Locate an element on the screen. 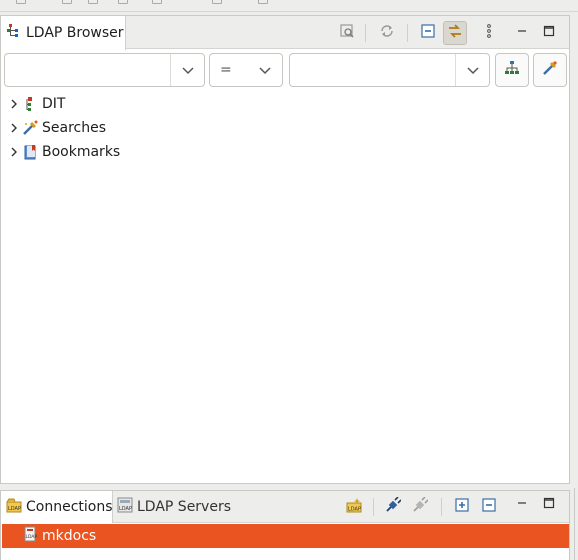 The image size is (578, 560). expand-all-button is located at coordinates (462, 507).